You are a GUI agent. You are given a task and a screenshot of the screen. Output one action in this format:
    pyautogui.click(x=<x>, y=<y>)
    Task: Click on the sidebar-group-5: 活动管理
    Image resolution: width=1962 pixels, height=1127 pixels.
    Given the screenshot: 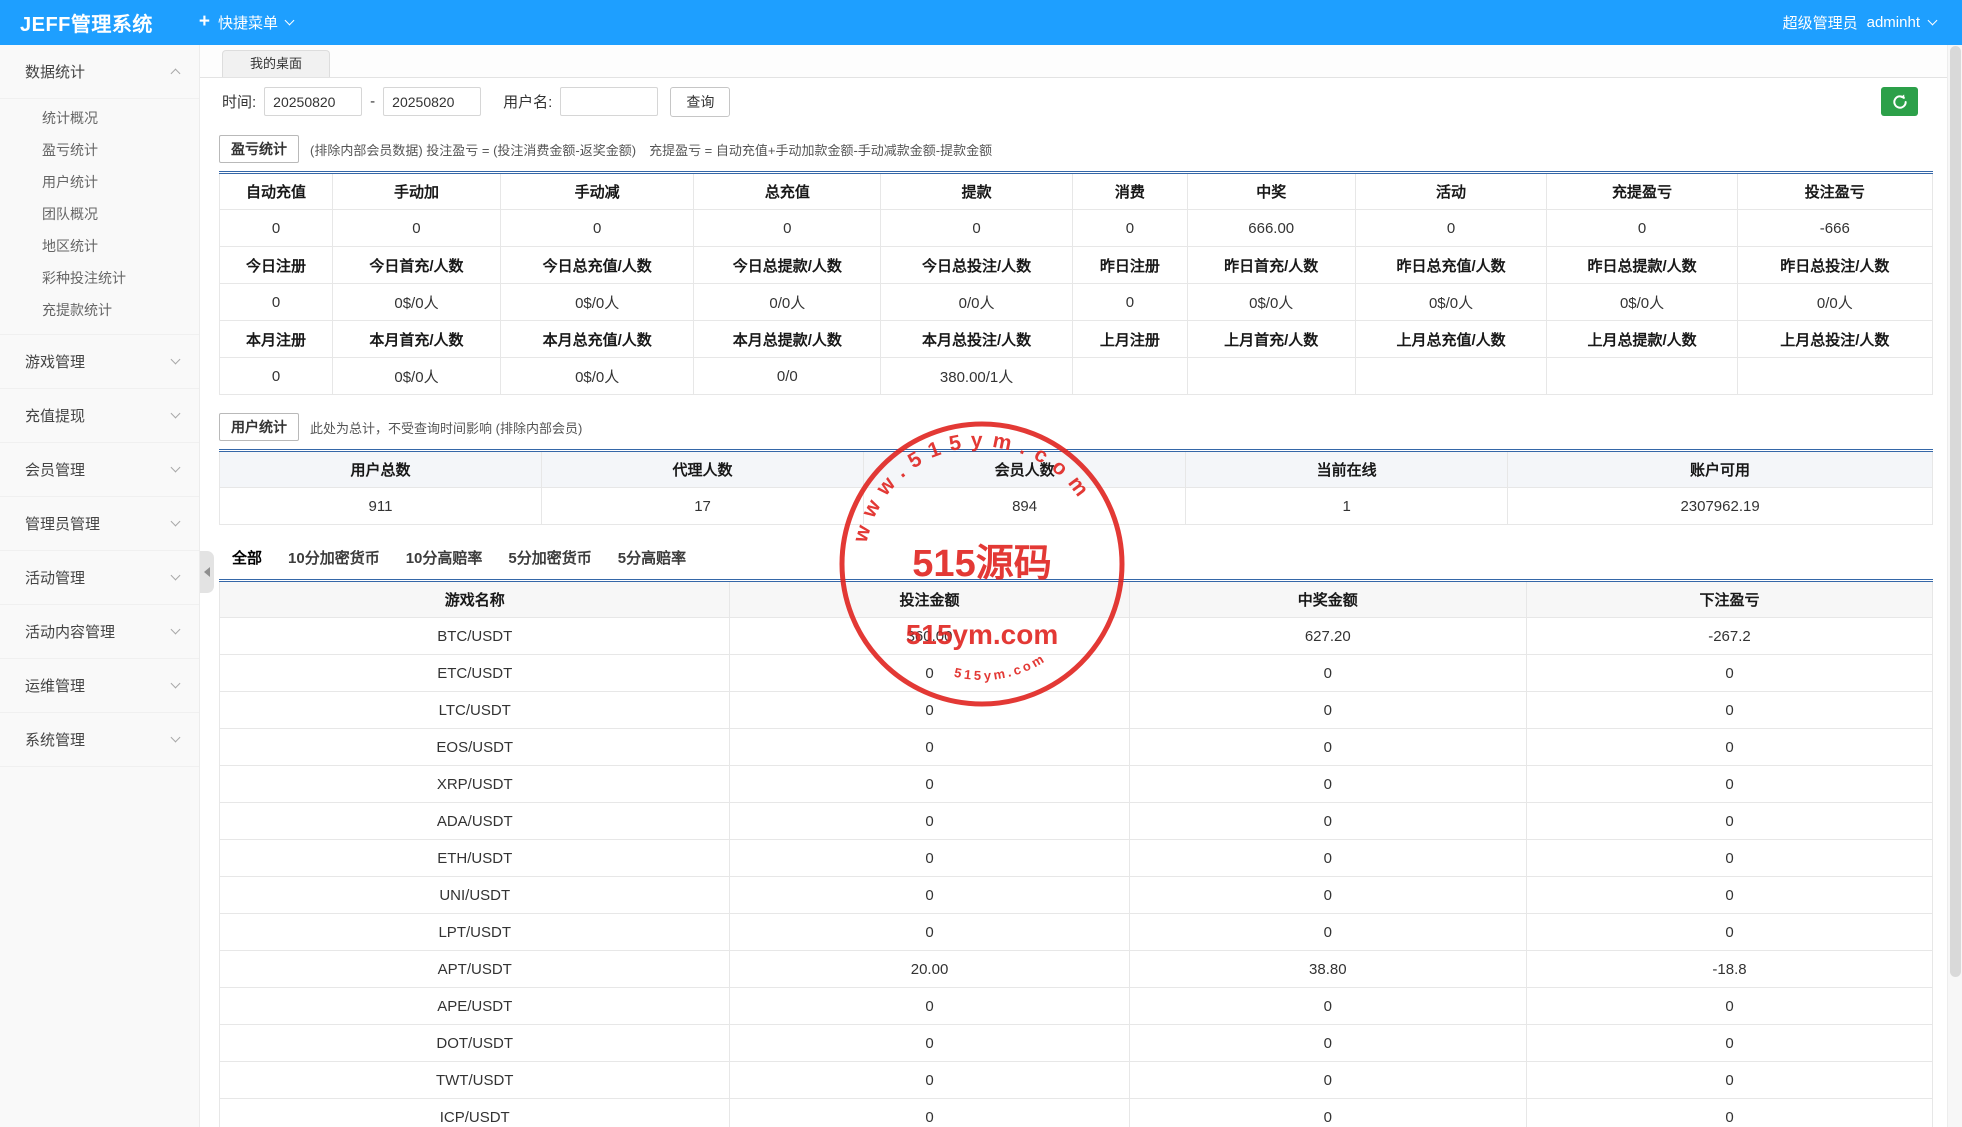 What is the action you would take?
    pyautogui.click(x=99, y=578)
    